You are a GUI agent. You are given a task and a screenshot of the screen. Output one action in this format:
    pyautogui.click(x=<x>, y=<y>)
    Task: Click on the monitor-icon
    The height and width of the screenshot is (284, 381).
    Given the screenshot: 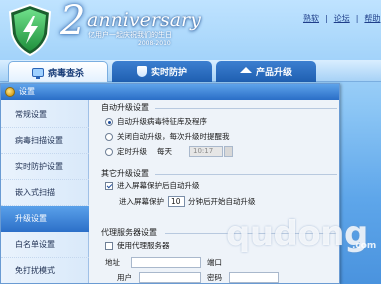 What is the action you would take?
    pyautogui.click(x=37, y=73)
    